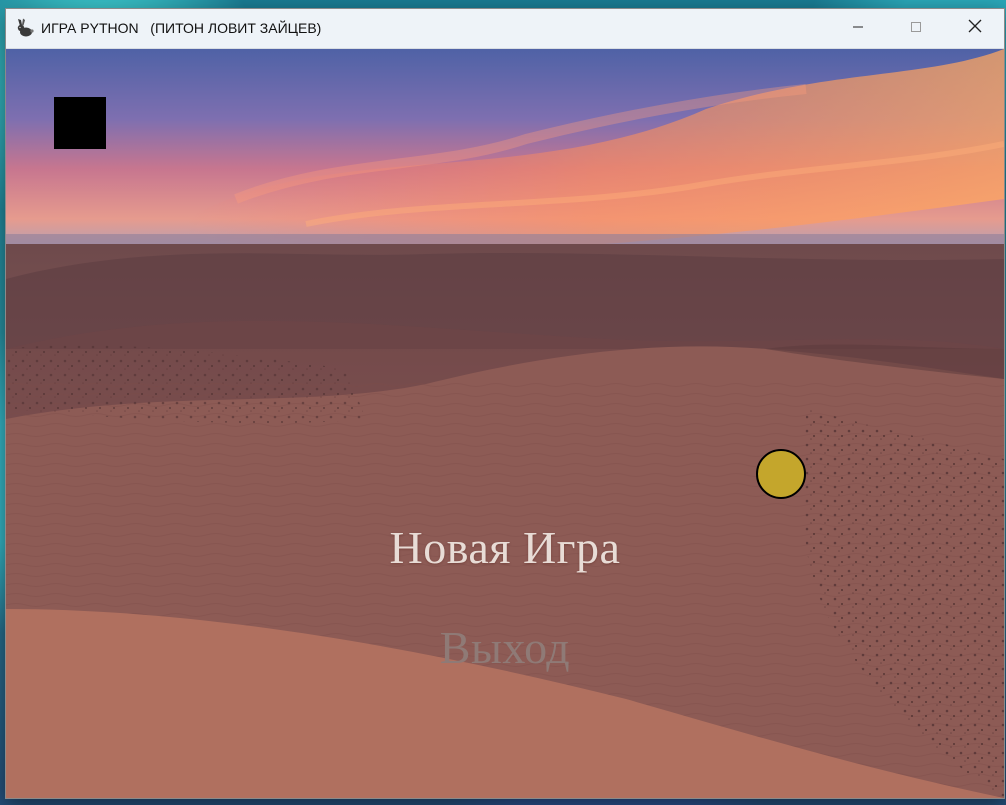 The height and width of the screenshot is (805, 1006). Describe the element at coordinates (25, 28) in the screenshot. I see `rabbit-icon` at that location.